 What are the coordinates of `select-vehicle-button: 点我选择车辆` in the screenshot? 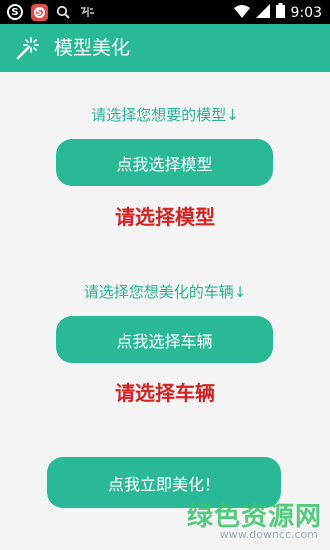 It's located at (164, 339).